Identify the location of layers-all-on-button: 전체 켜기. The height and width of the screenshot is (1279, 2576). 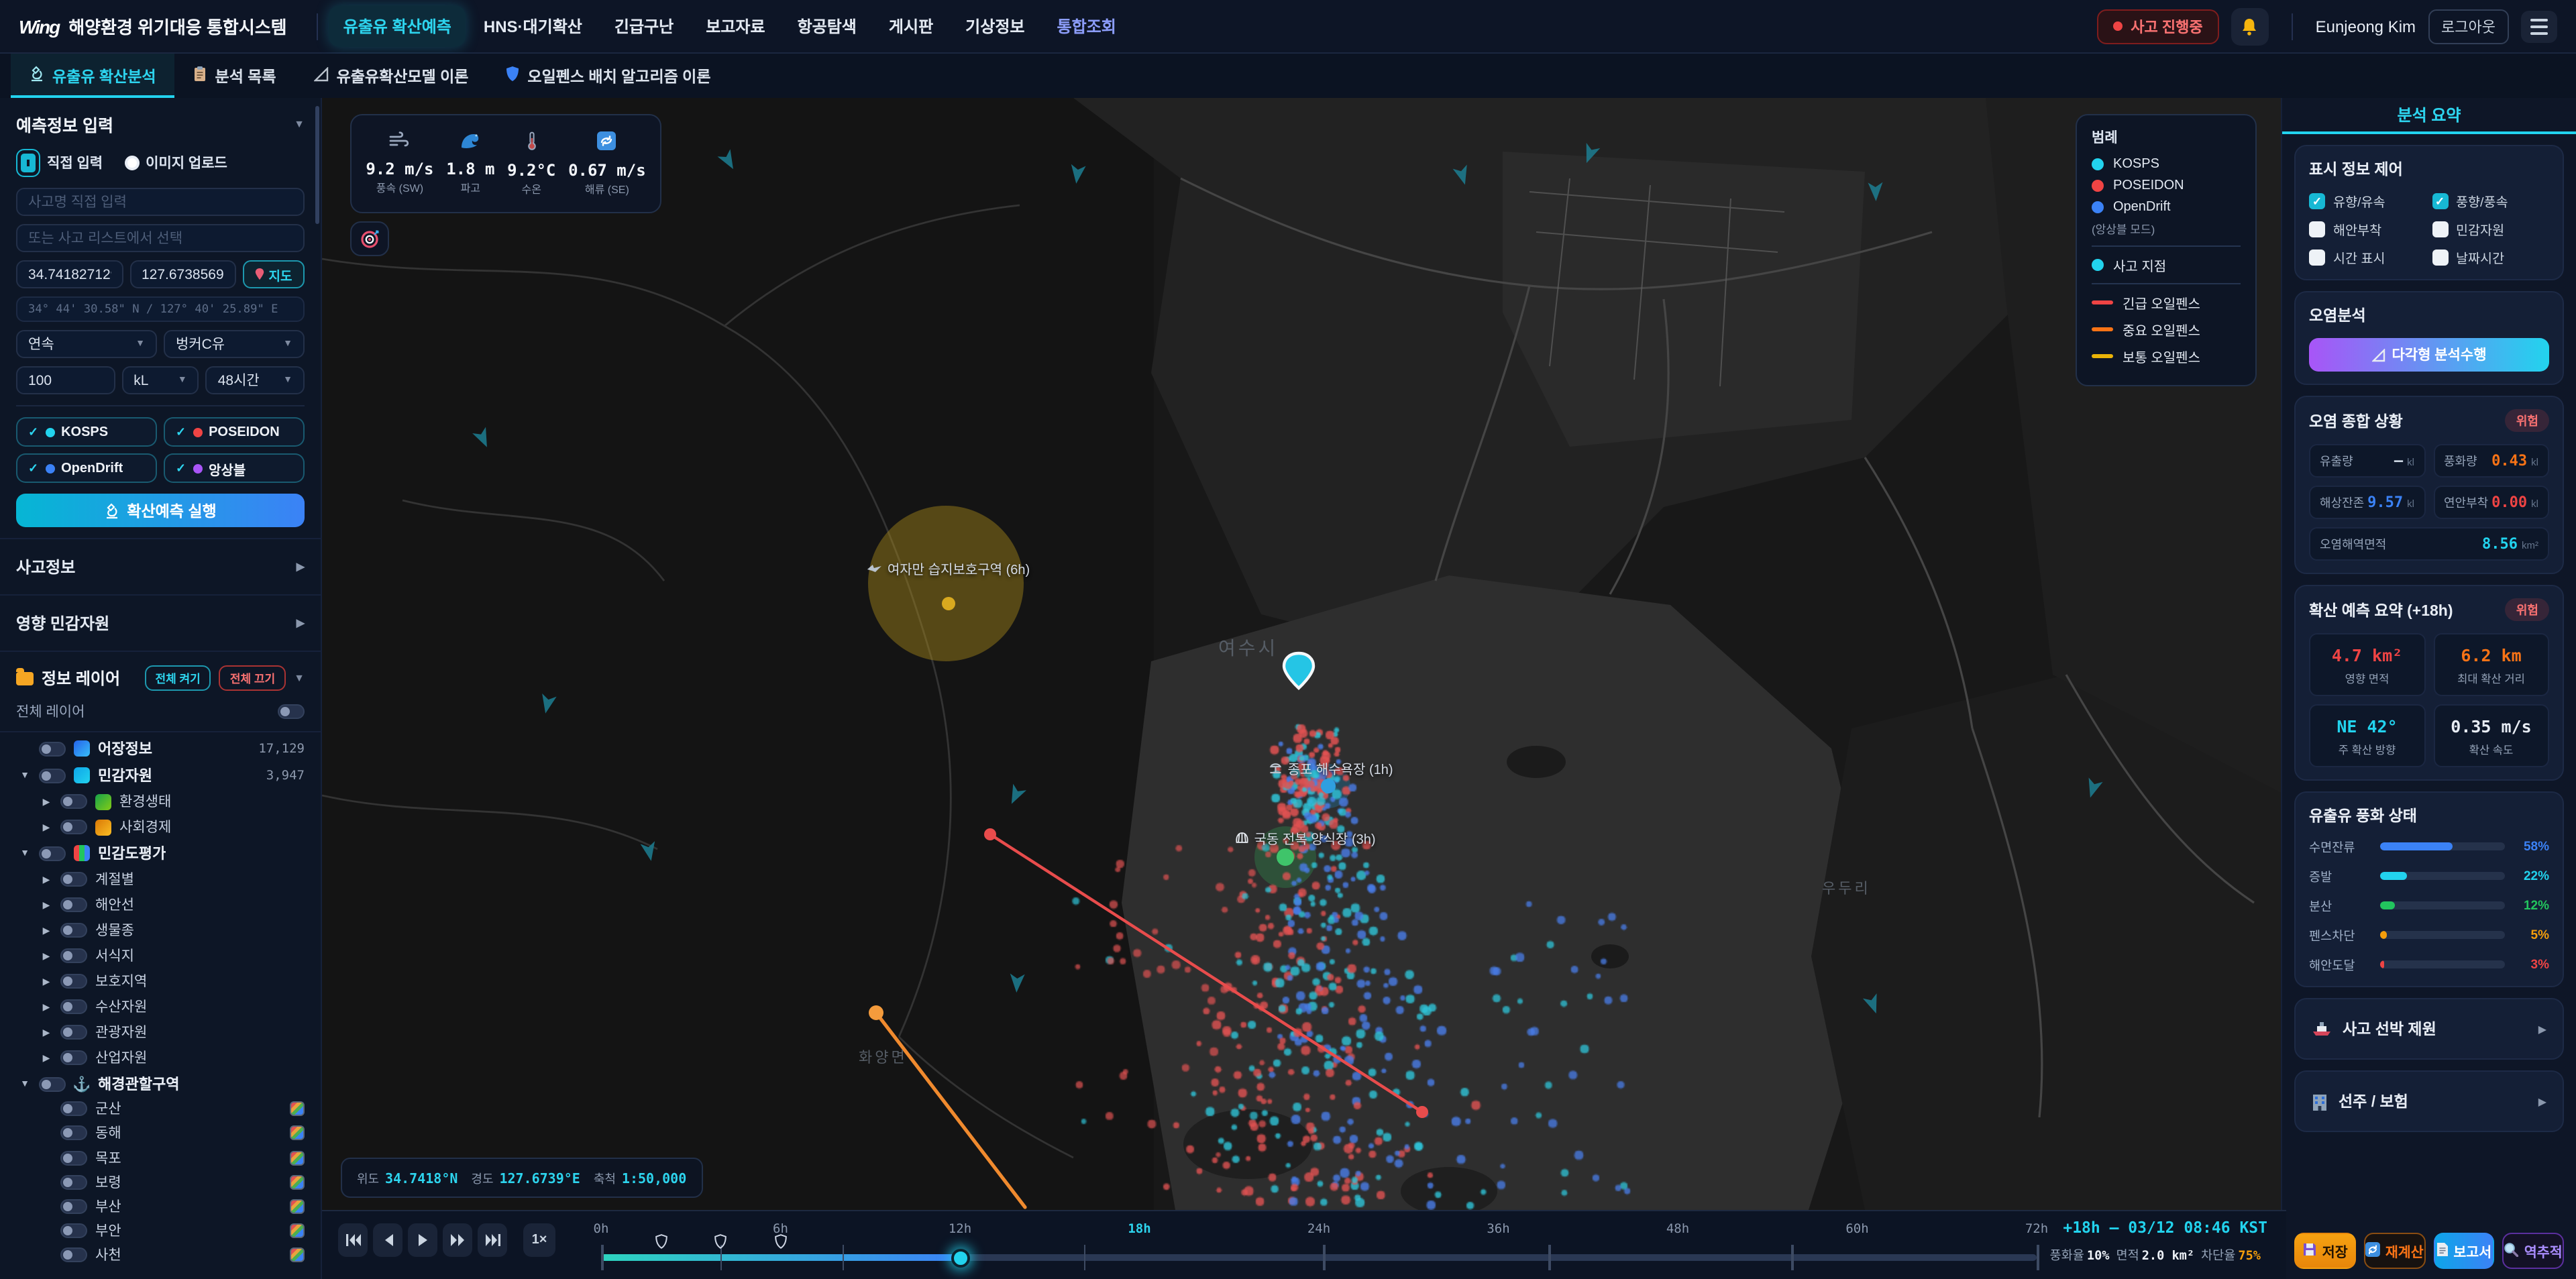
(177, 678).